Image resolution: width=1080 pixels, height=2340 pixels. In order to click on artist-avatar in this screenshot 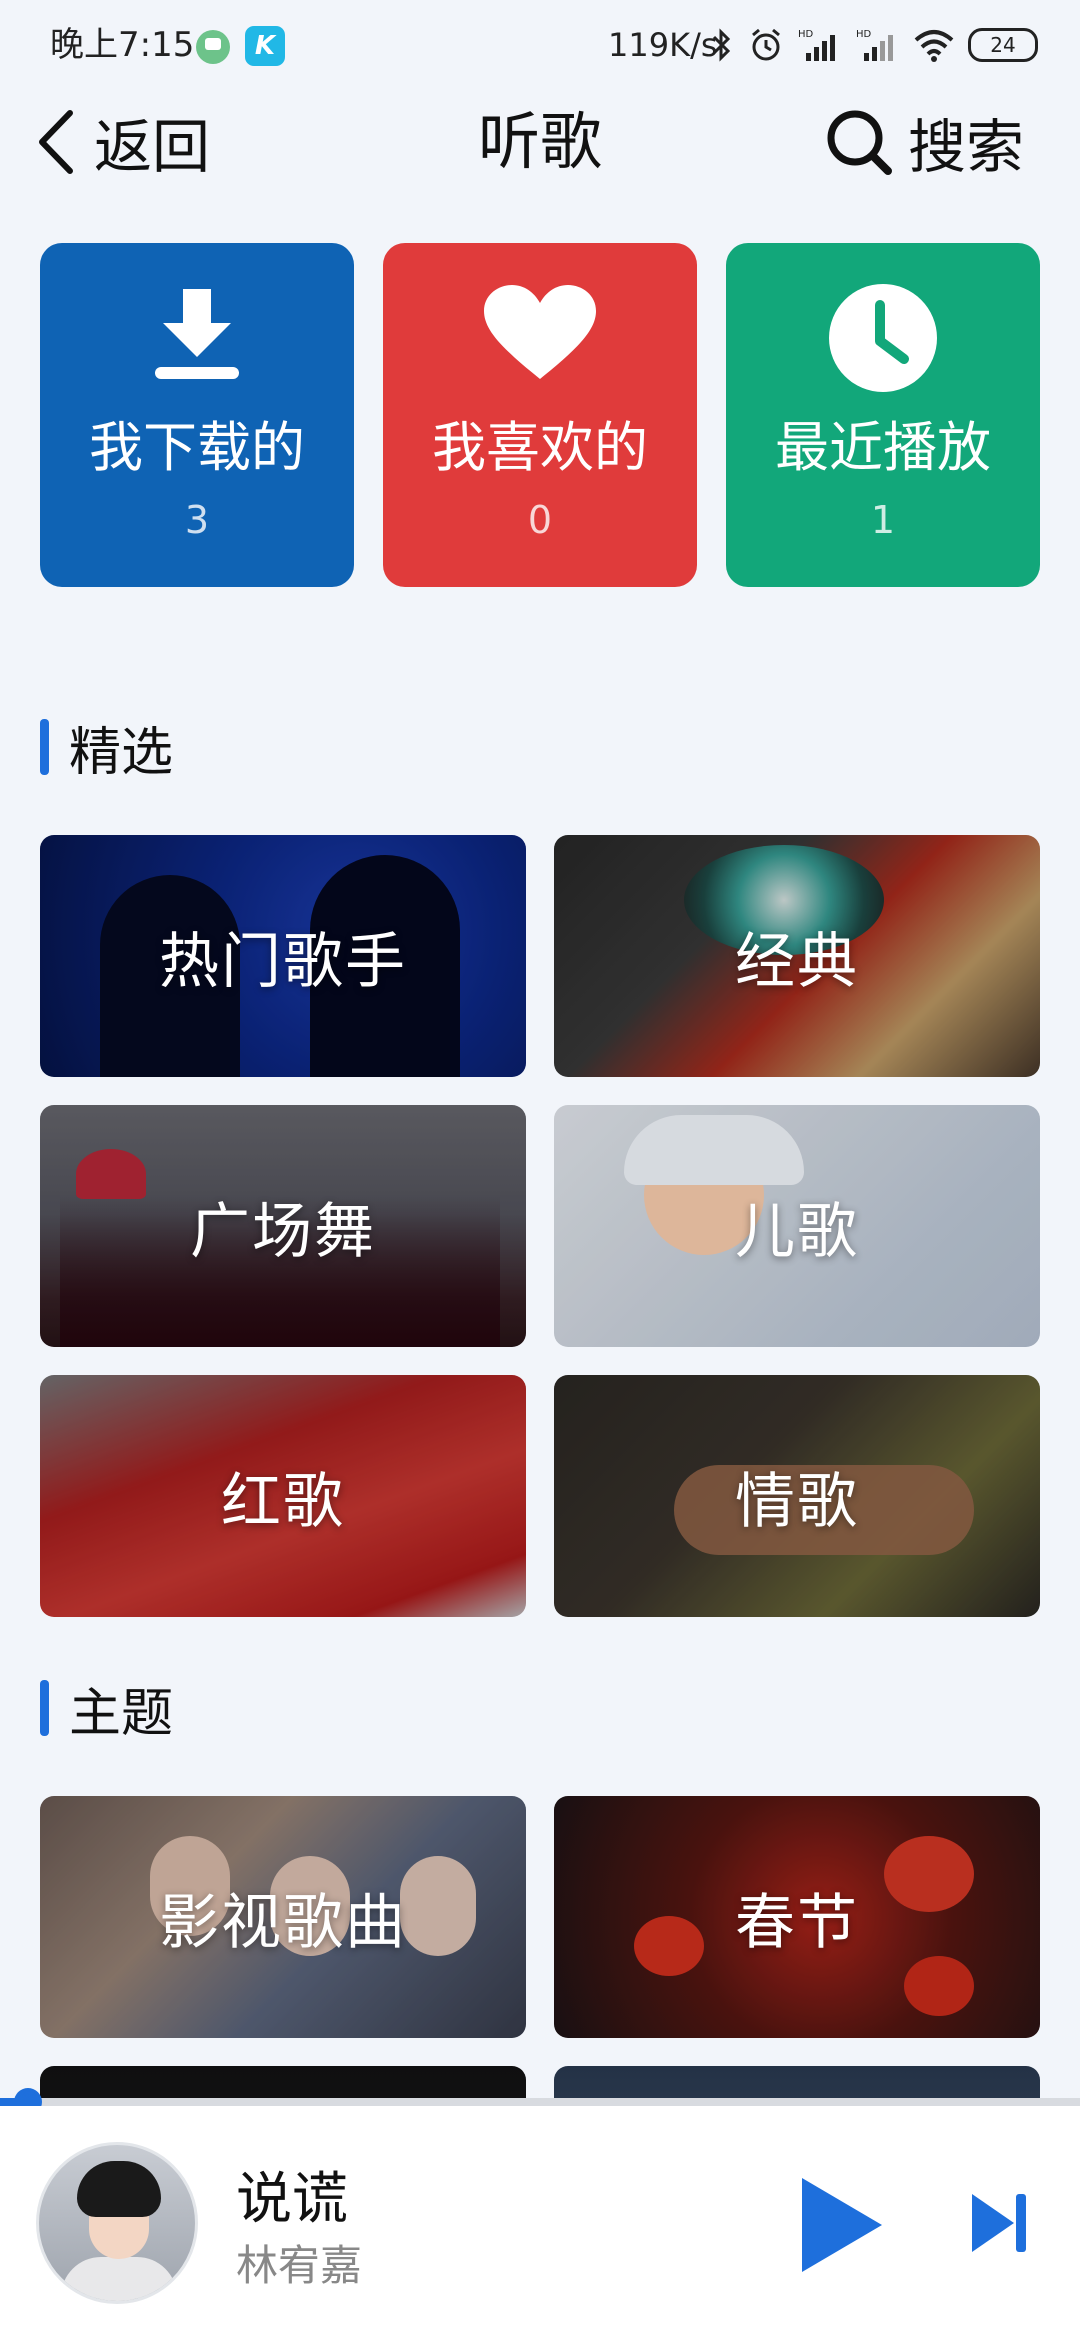, I will do `click(117, 2223)`.